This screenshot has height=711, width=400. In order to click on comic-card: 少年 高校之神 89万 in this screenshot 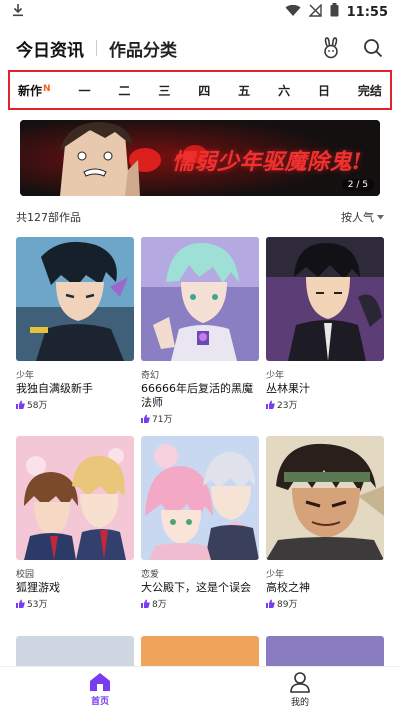, I will do `click(325, 523)`.